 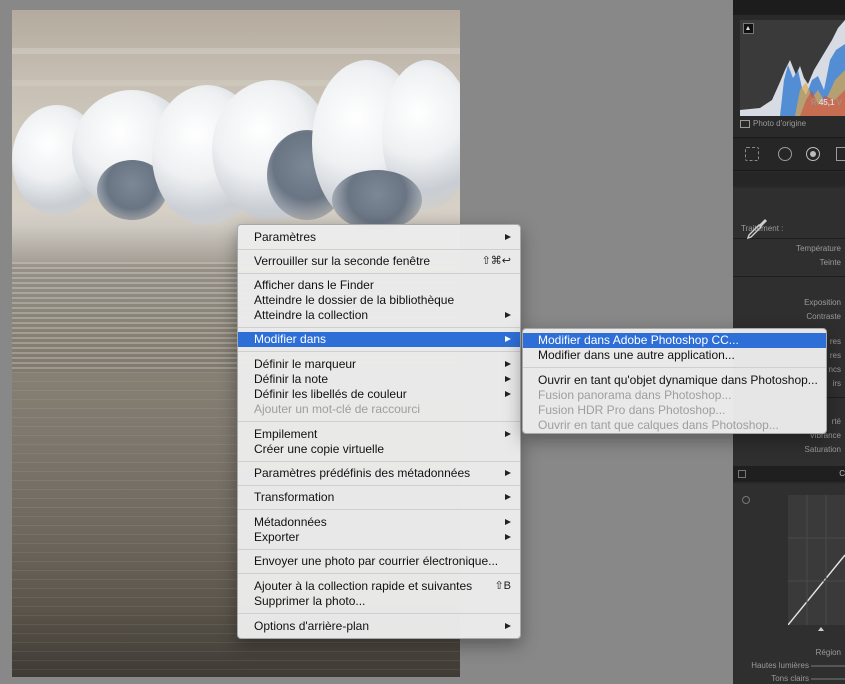 I want to click on graduated-filter-icon, so click(x=840, y=154).